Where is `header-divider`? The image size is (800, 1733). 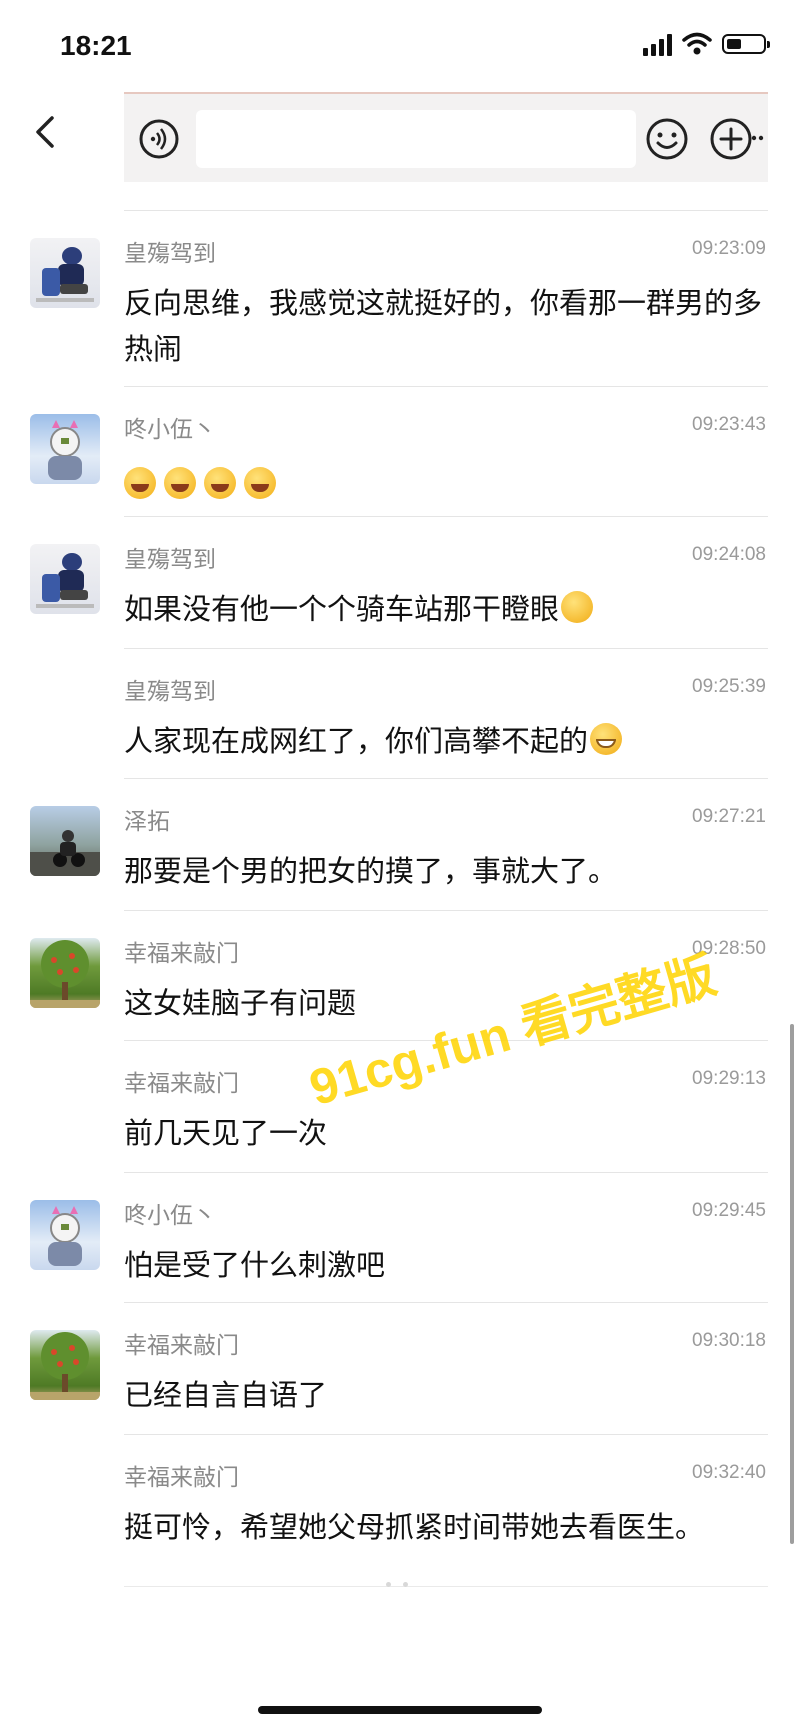 header-divider is located at coordinates (446, 210).